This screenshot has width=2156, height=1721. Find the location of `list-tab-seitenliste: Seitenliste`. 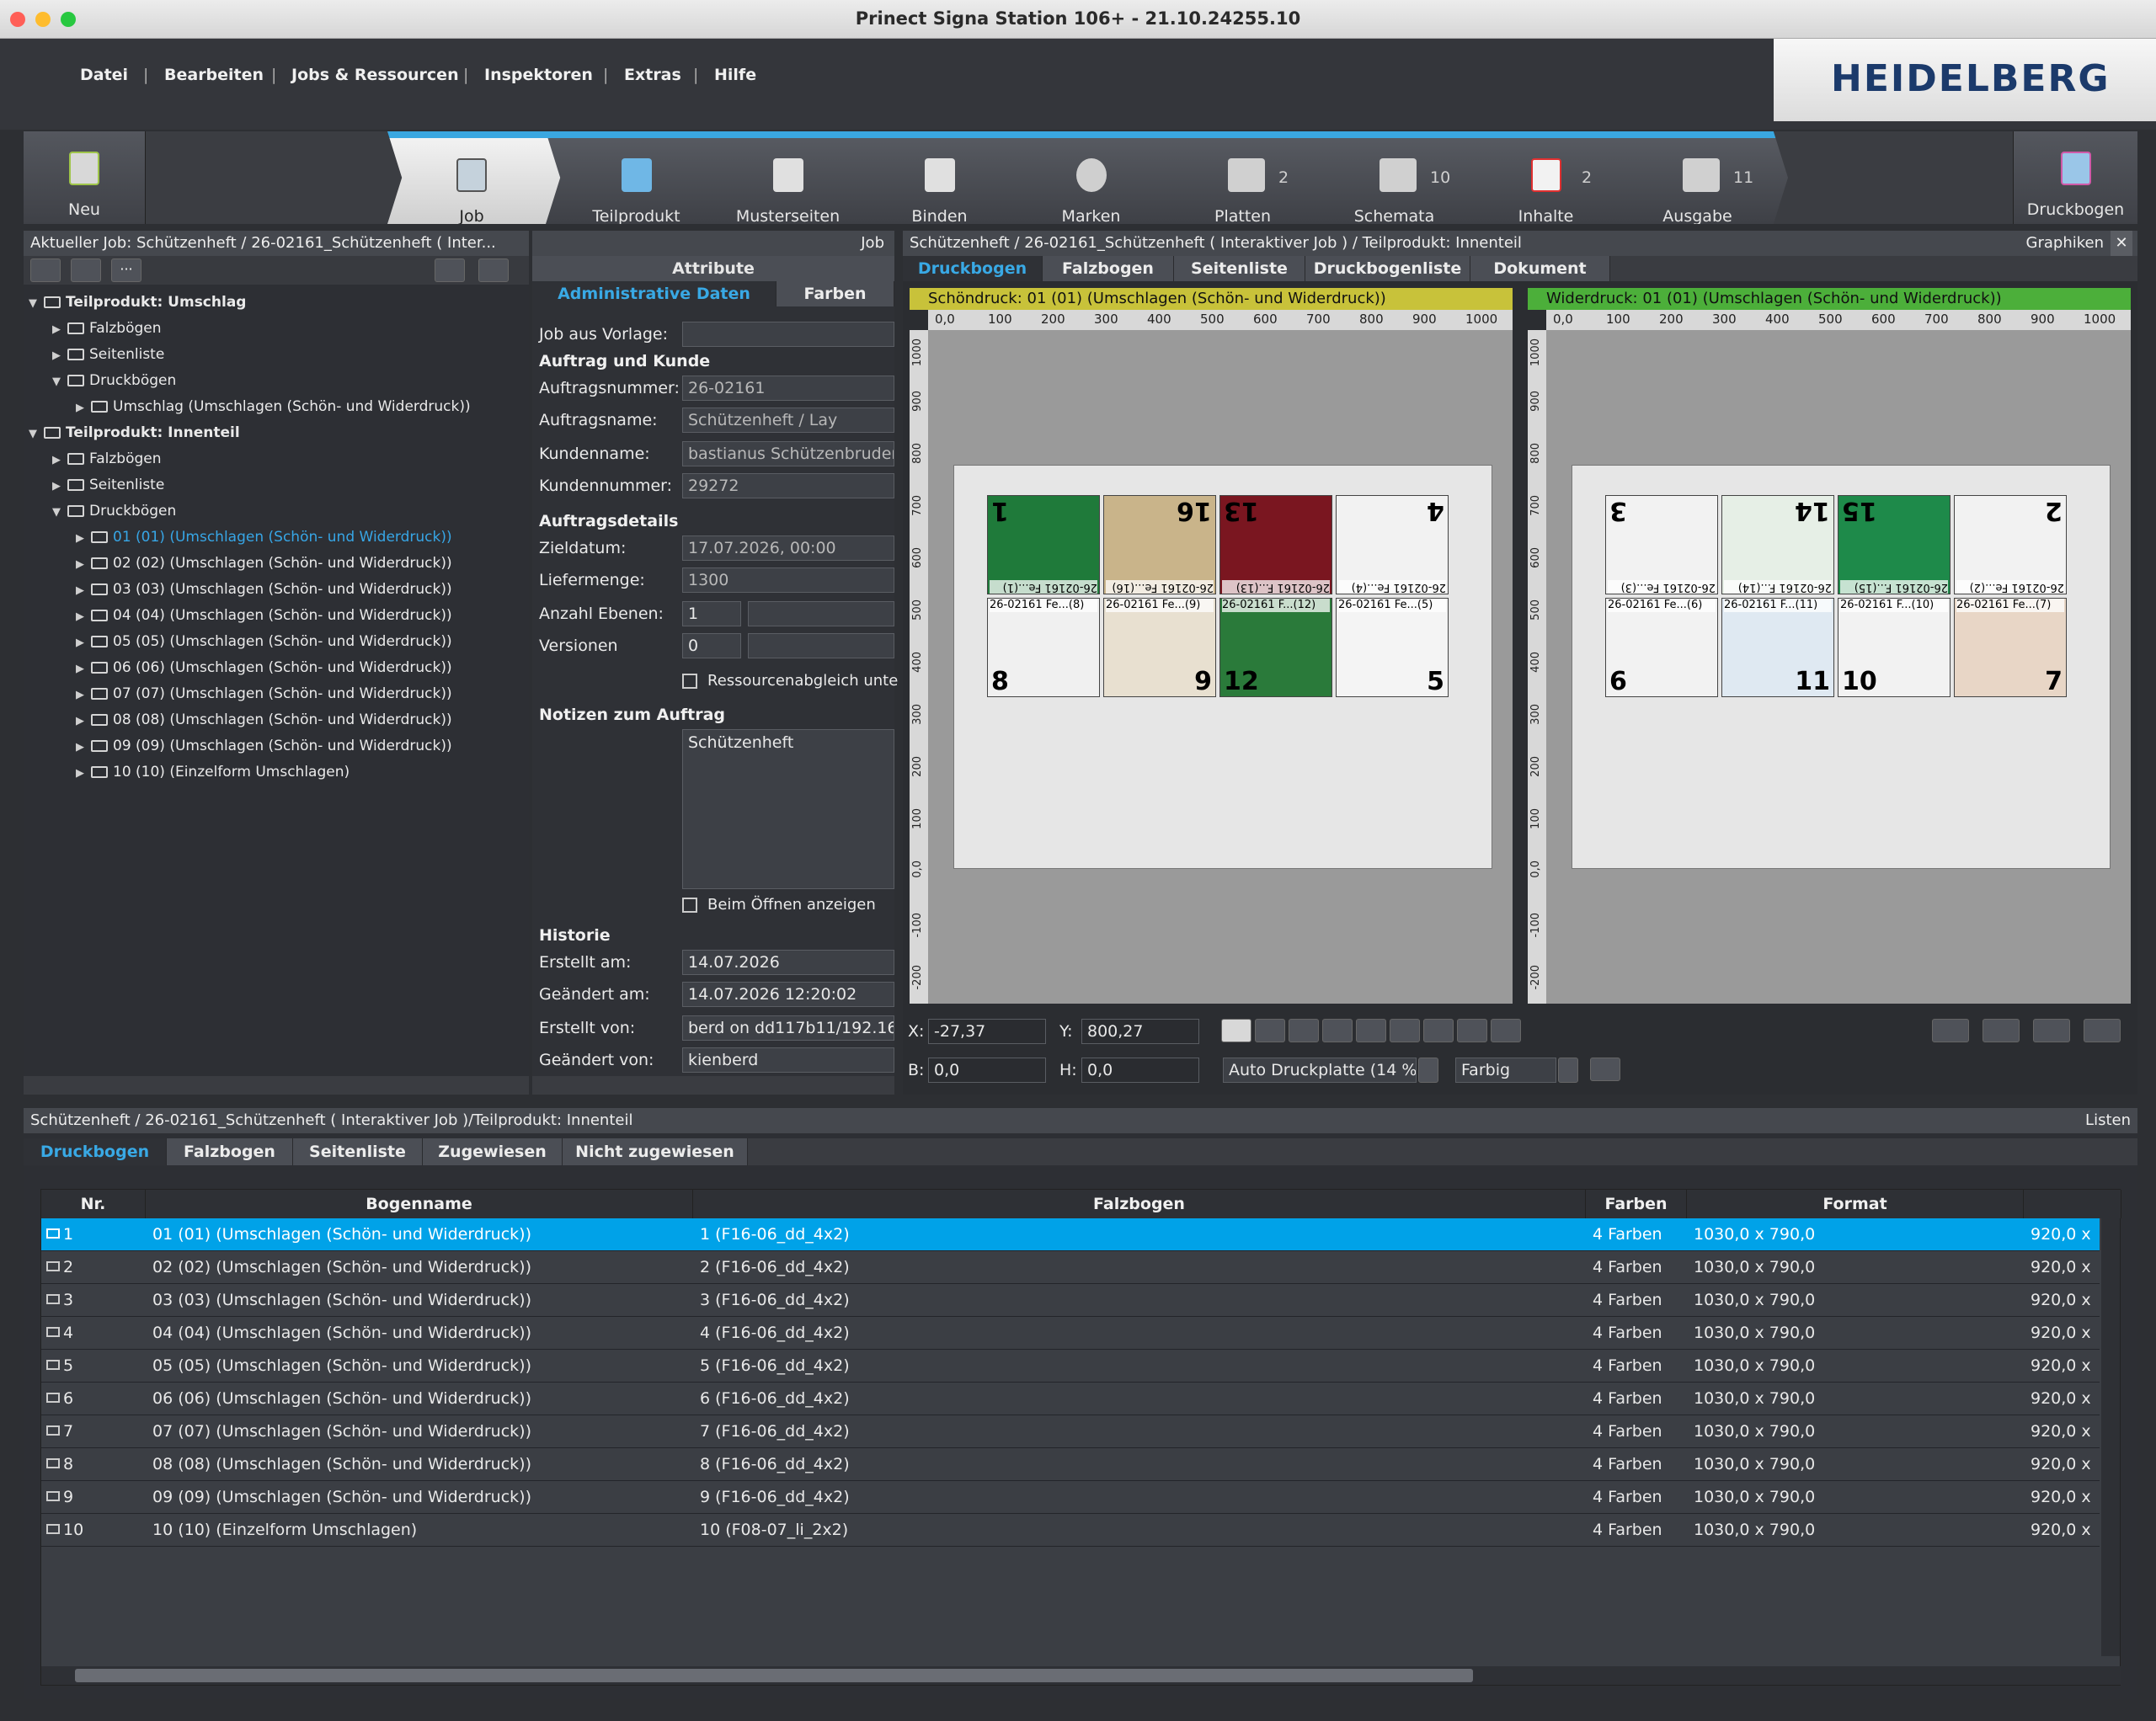

list-tab-seitenliste: Seitenliste is located at coordinates (358, 1151).